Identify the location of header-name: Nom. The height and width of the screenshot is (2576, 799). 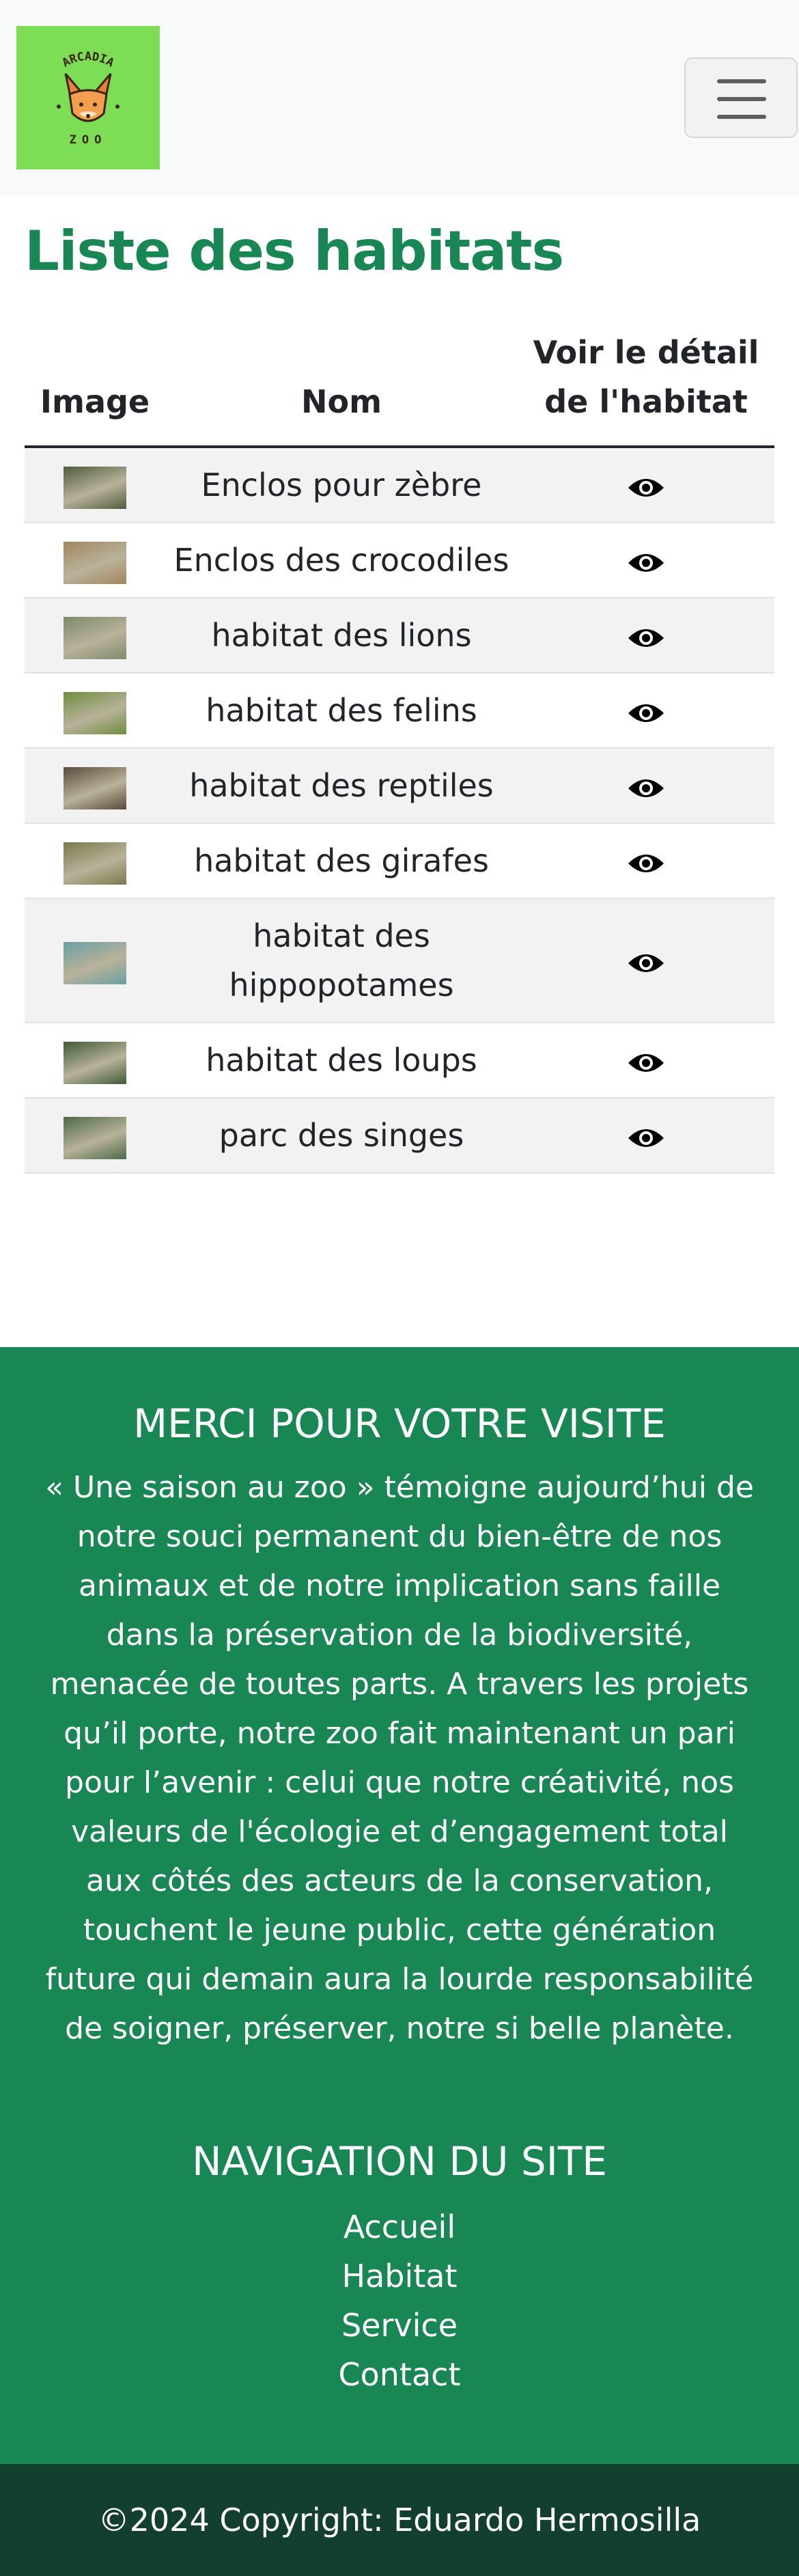
(341, 385).